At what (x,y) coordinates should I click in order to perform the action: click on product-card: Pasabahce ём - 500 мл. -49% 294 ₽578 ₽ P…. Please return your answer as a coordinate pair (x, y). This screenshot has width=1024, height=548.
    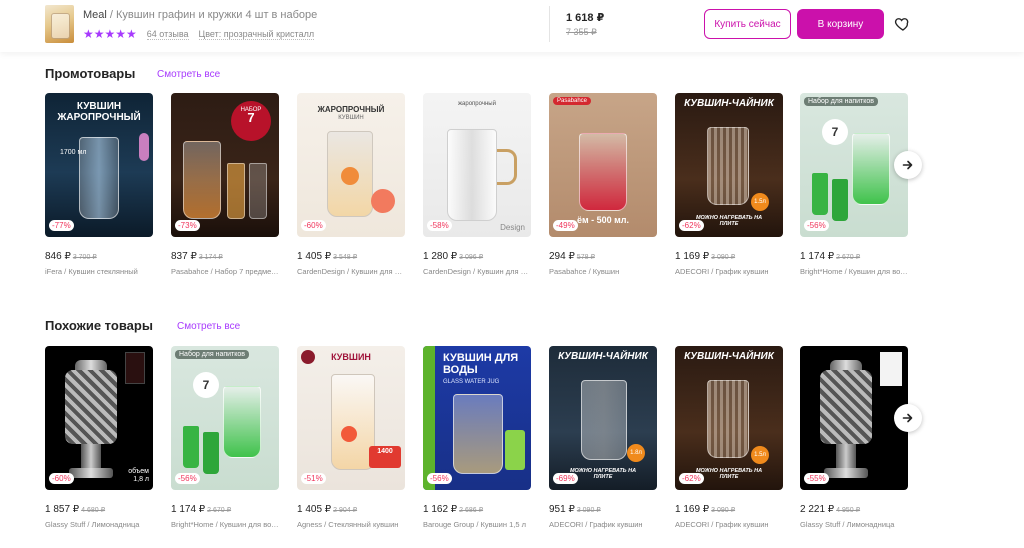
    Looking at the image, I should click on (603, 184).